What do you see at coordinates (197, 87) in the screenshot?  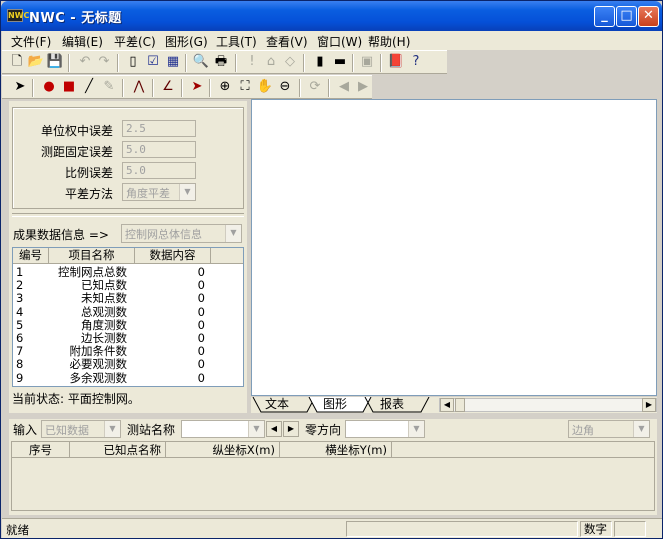 I see `pointer-red-icon: ➤` at bounding box center [197, 87].